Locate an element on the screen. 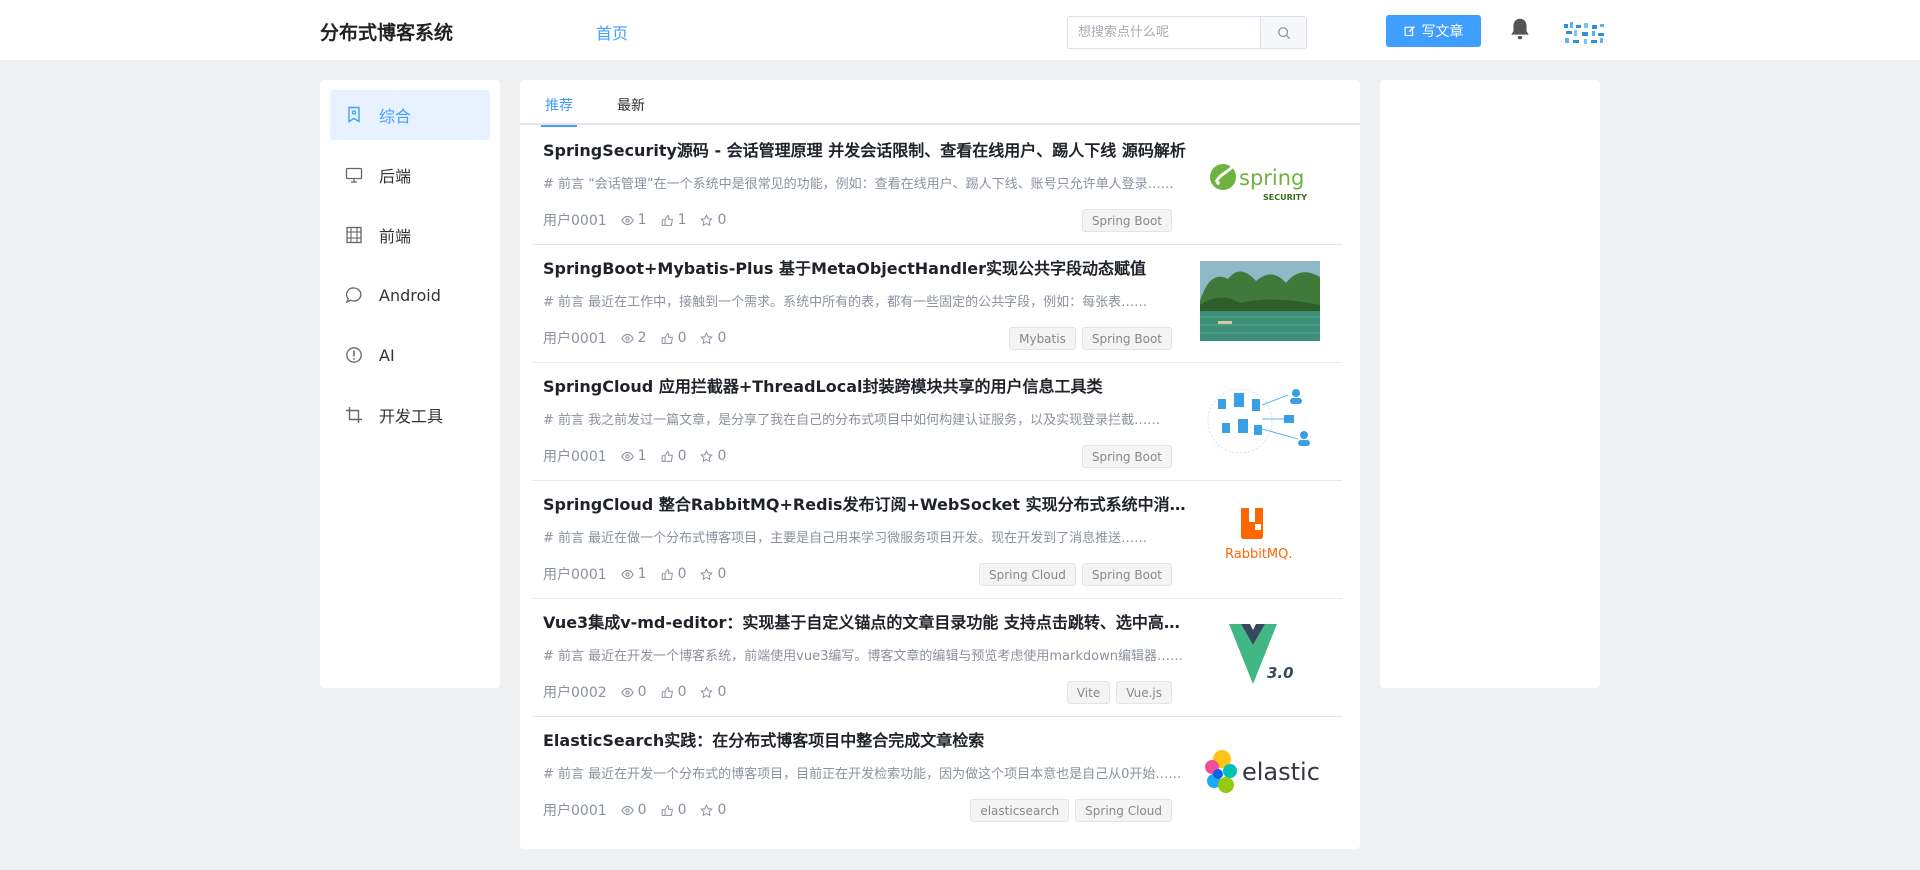 The height and width of the screenshot is (870, 1920). top-header: 分布式博客系统 首页 写文章 is located at coordinates (960, 30).